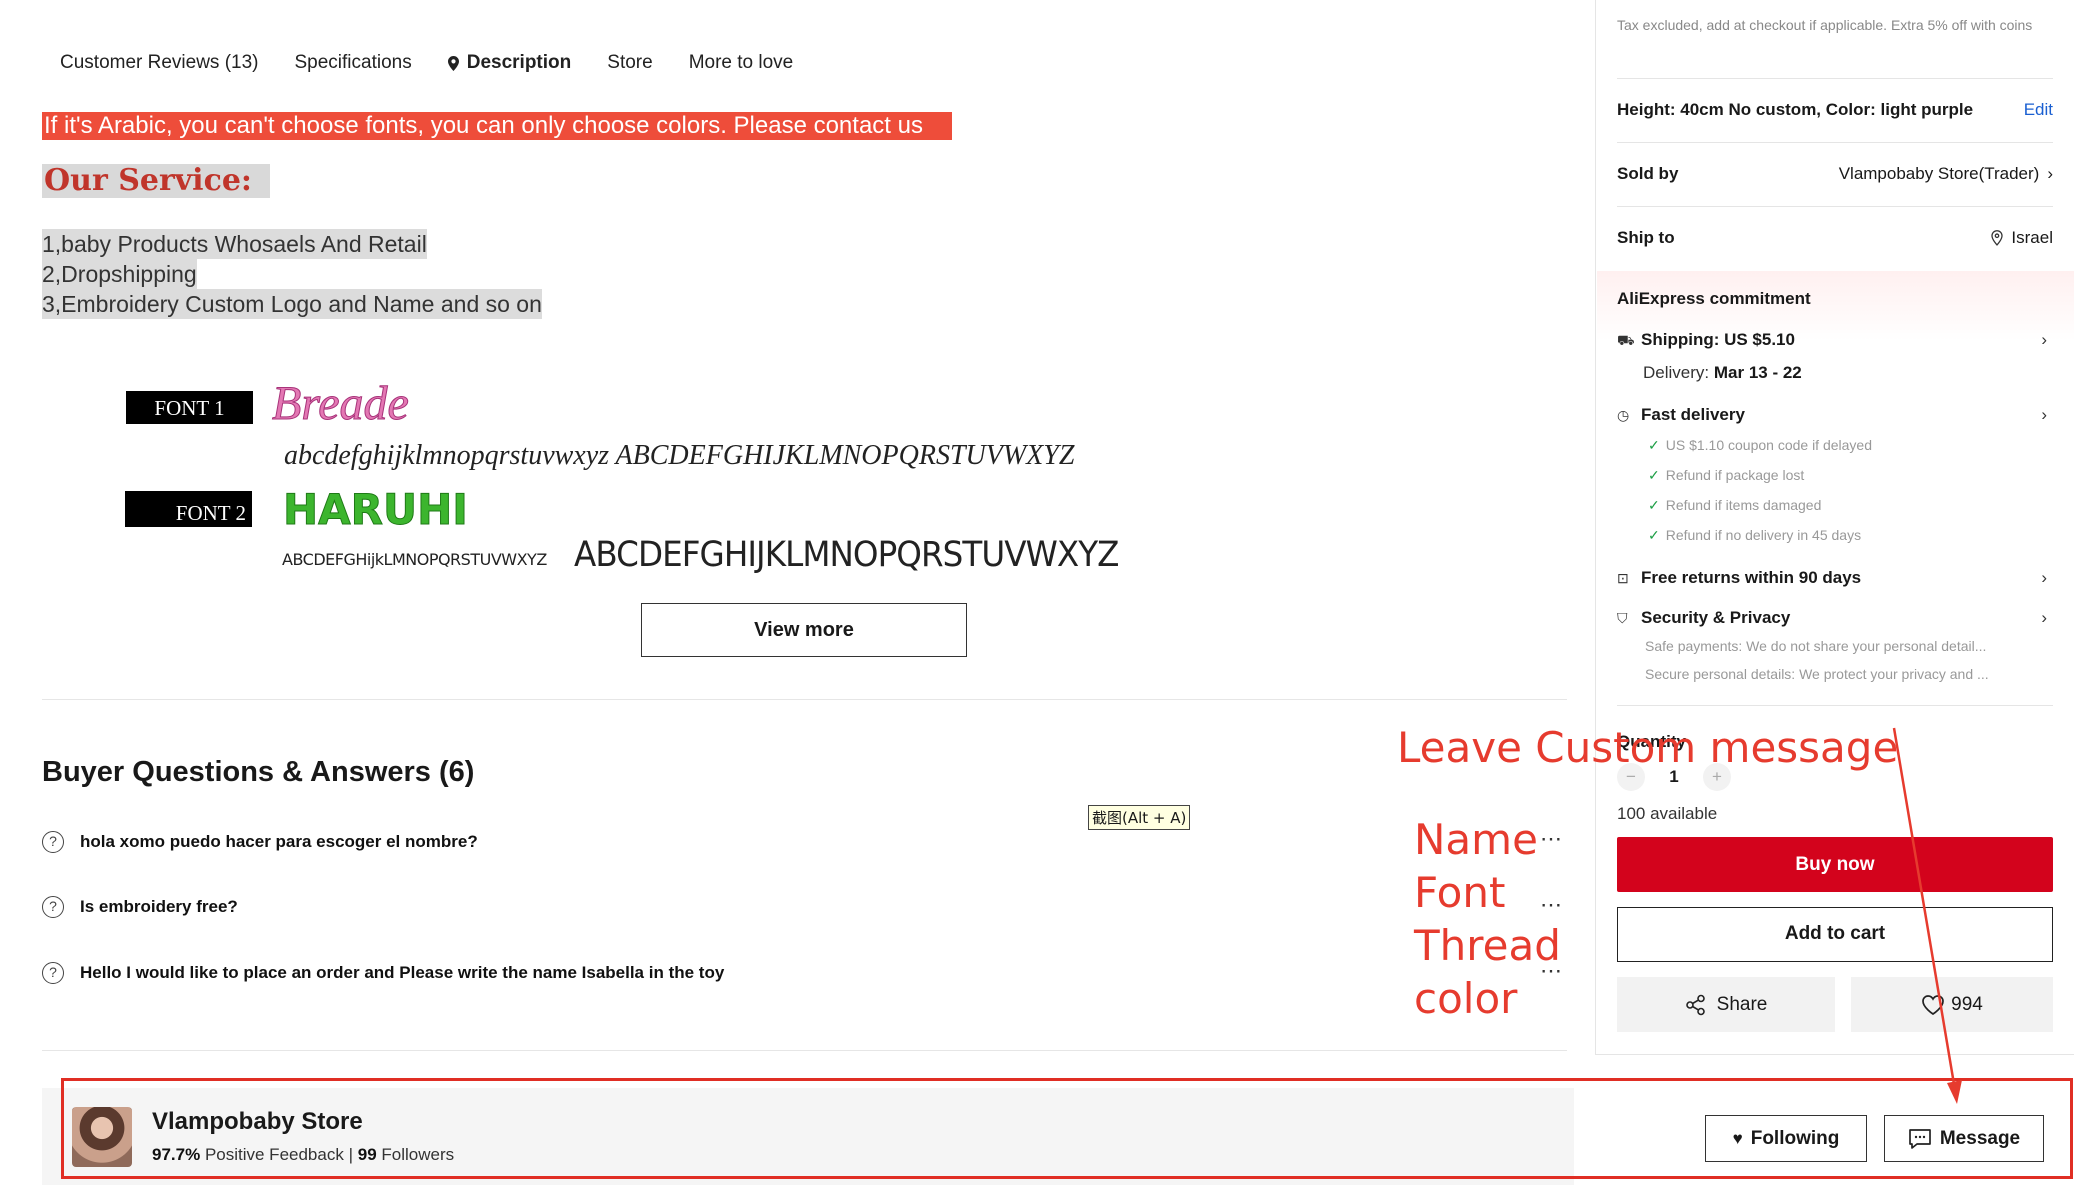 The height and width of the screenshot is (1185, 2074). I want to click on annotation-line: Thread, so click(1487, 945).